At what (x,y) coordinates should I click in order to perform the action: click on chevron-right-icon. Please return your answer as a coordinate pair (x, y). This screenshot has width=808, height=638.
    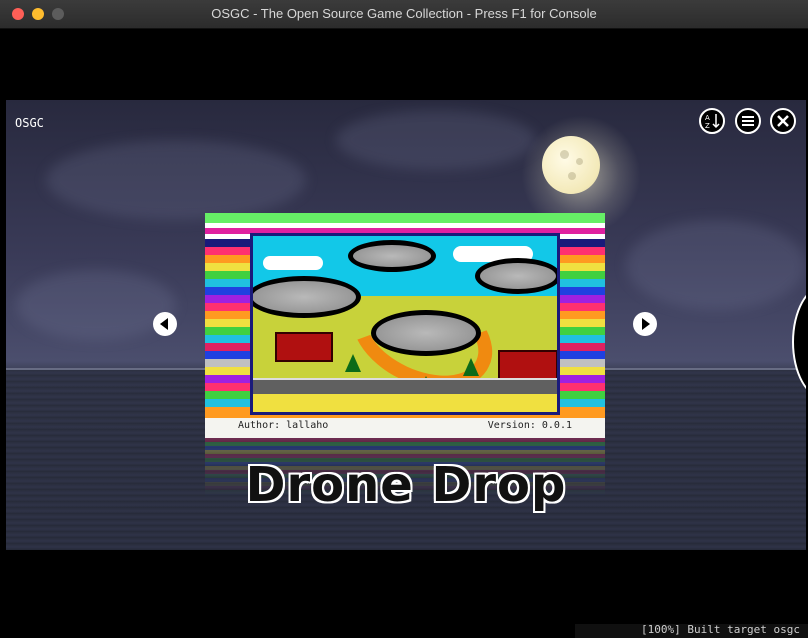
    Looking at the image, I should click on (646, 324).